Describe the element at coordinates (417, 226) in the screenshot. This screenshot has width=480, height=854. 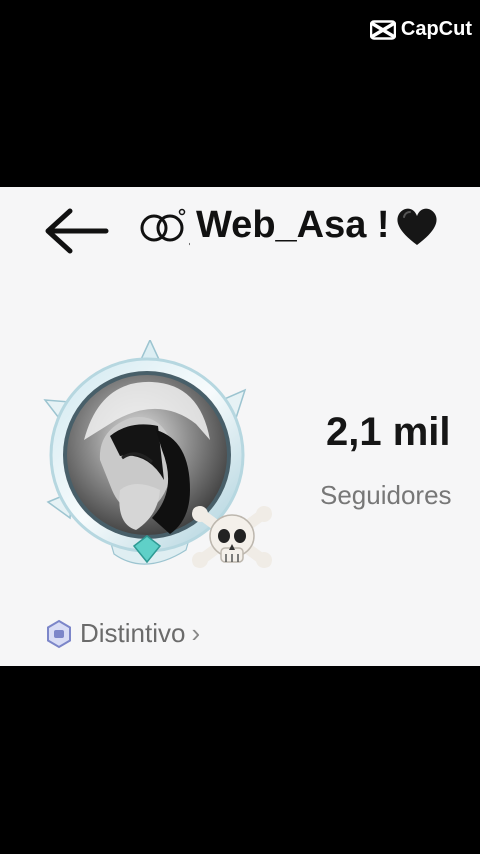
I see `black-heart-icon` at that location.